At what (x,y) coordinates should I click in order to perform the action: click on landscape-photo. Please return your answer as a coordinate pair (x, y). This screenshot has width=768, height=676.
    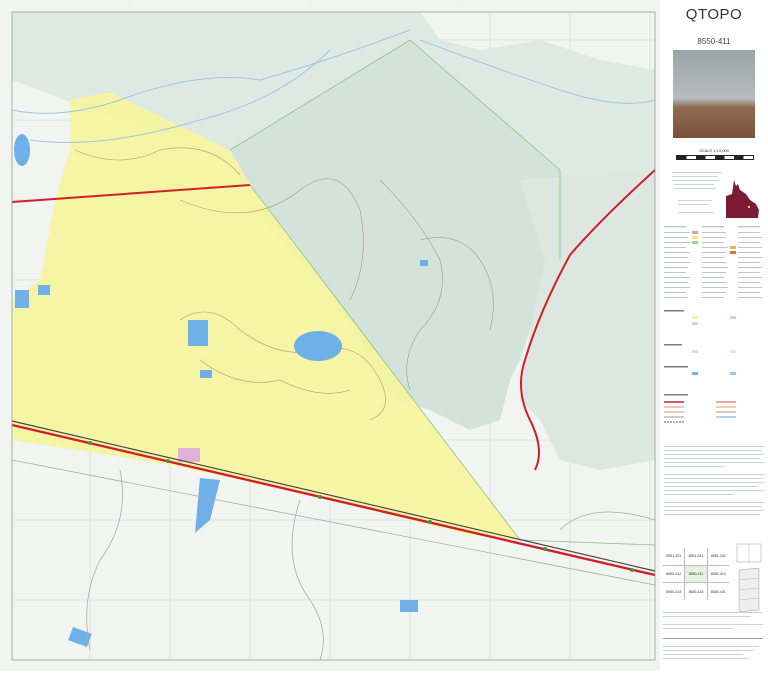
    Looking at the image, I should click on (714, 94).